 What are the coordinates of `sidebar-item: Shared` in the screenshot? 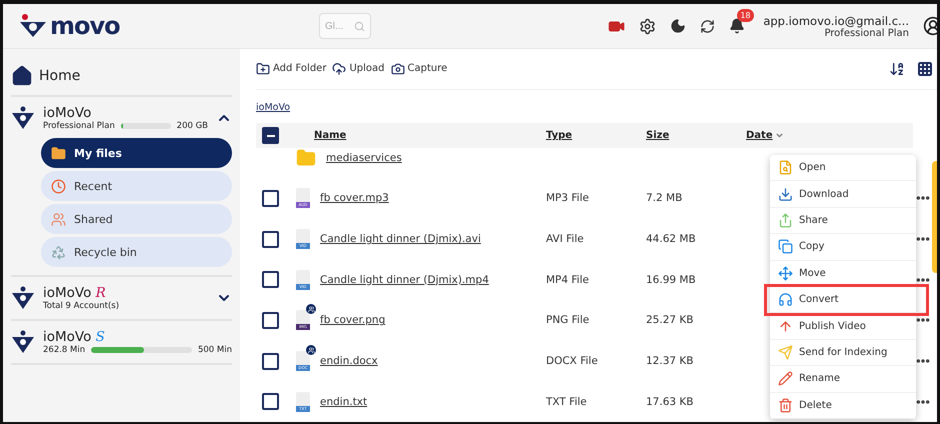 It's located at (136, 219).